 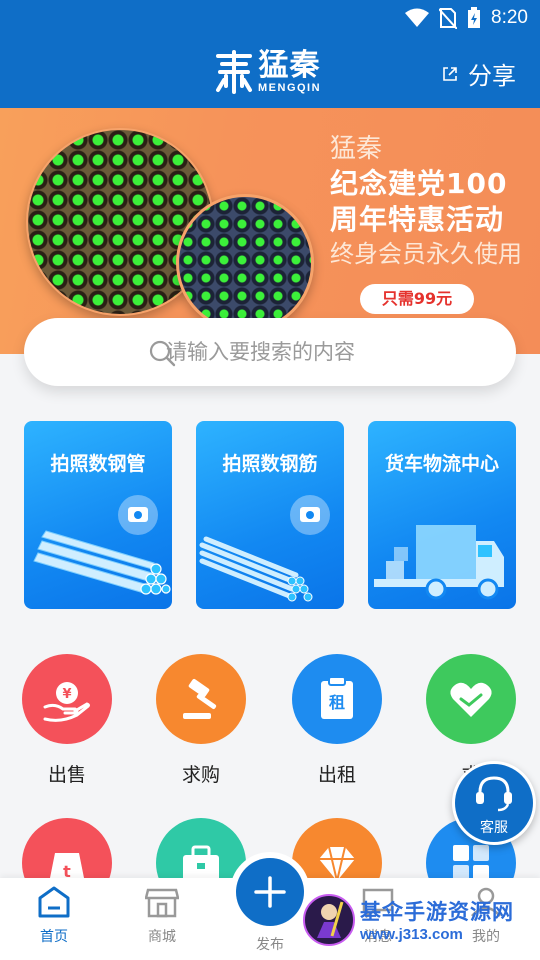 I want to click on watermark-logo-icon, so click(x=329, y=920).